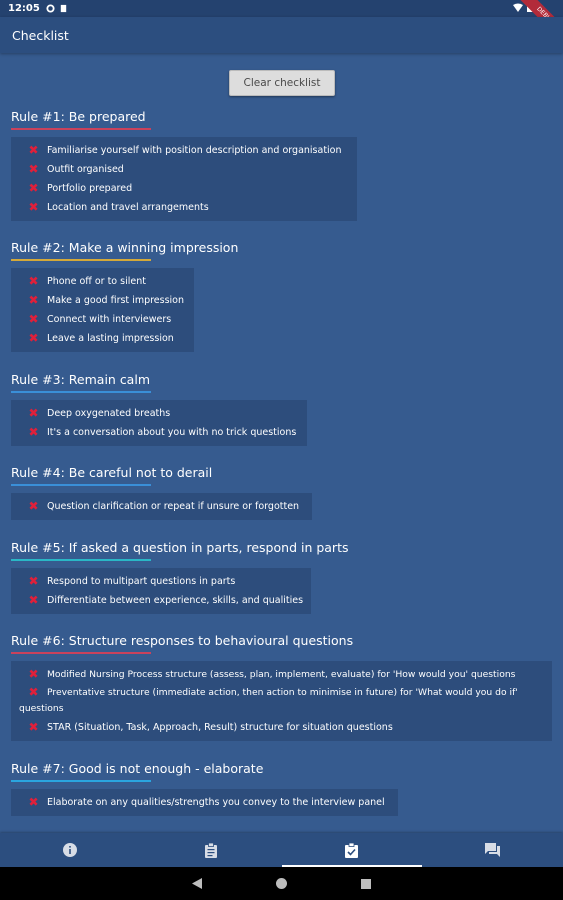 Image resolution: width=563 pixels, height=900 pixels. I want to click on bottom-navigation, so click(281, 850).